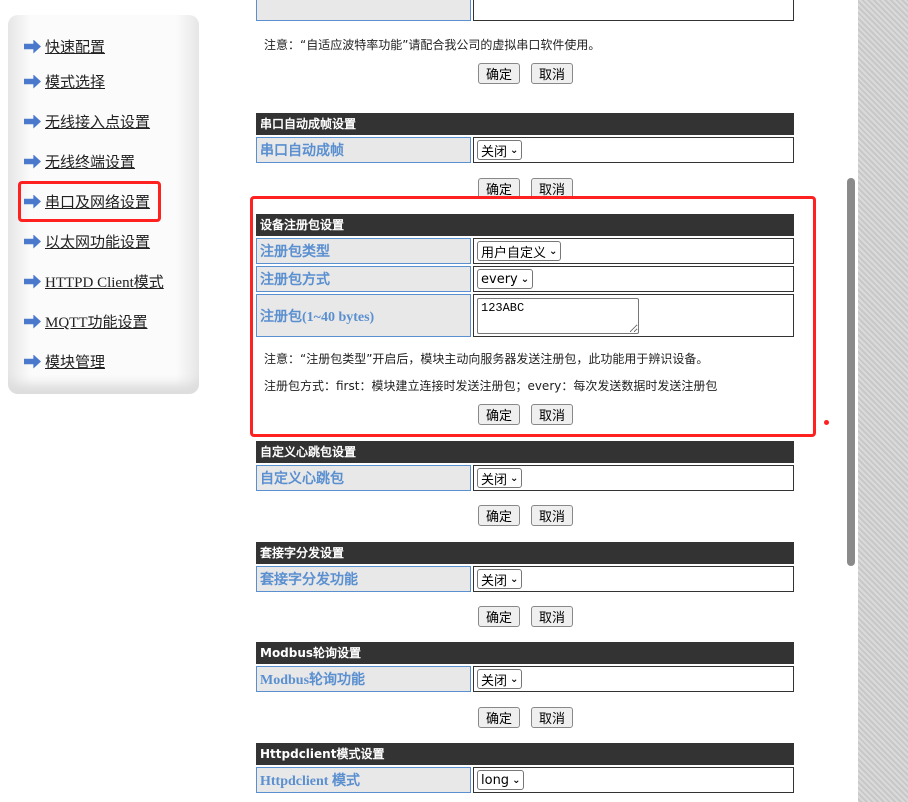 This screenshot has width=908, height=802. Describe the element at coordinates (98, 123) in the screenshot. I see `sidebar-item-label: 无线接入点设置` at that location.